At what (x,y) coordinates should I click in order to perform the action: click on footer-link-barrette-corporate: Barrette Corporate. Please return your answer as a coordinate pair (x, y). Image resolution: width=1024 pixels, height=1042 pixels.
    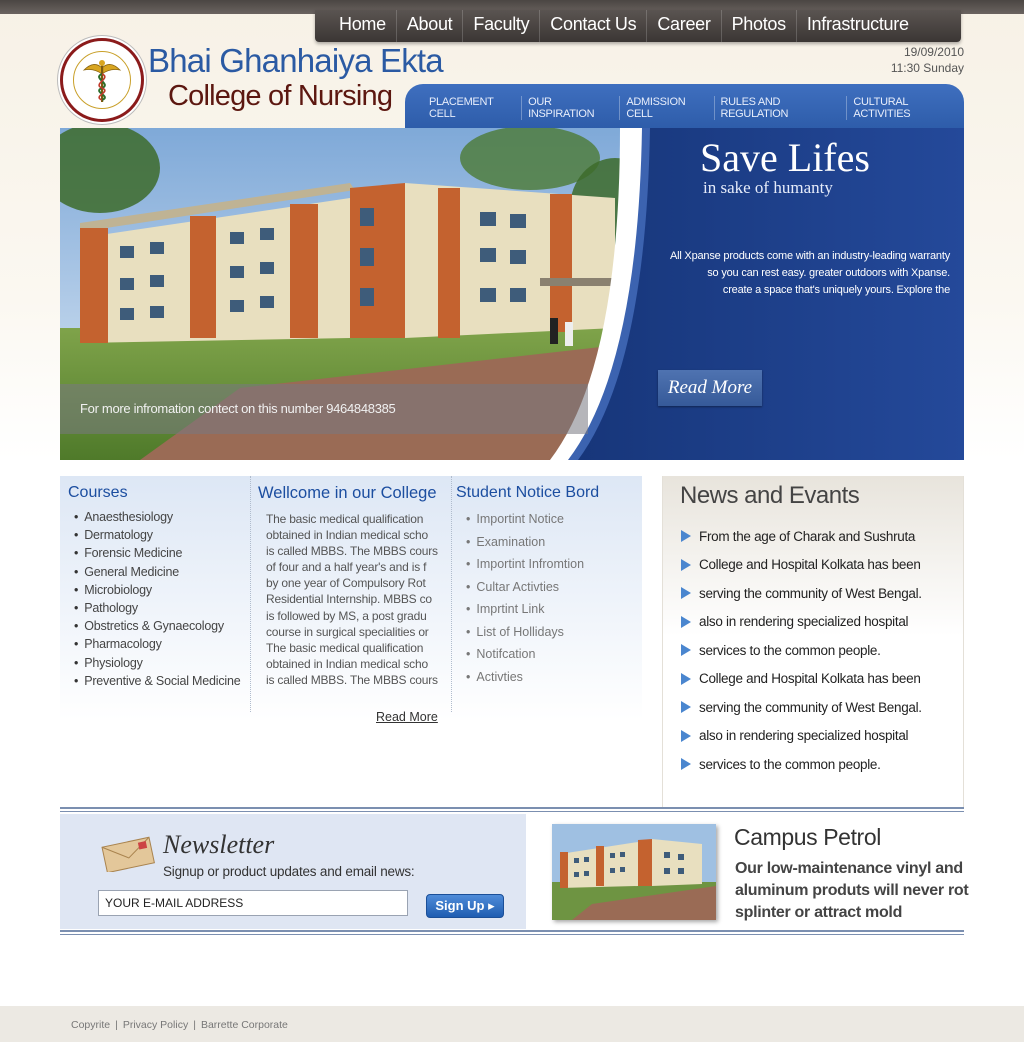
    Looking at the image, I should click on (244, 1025).